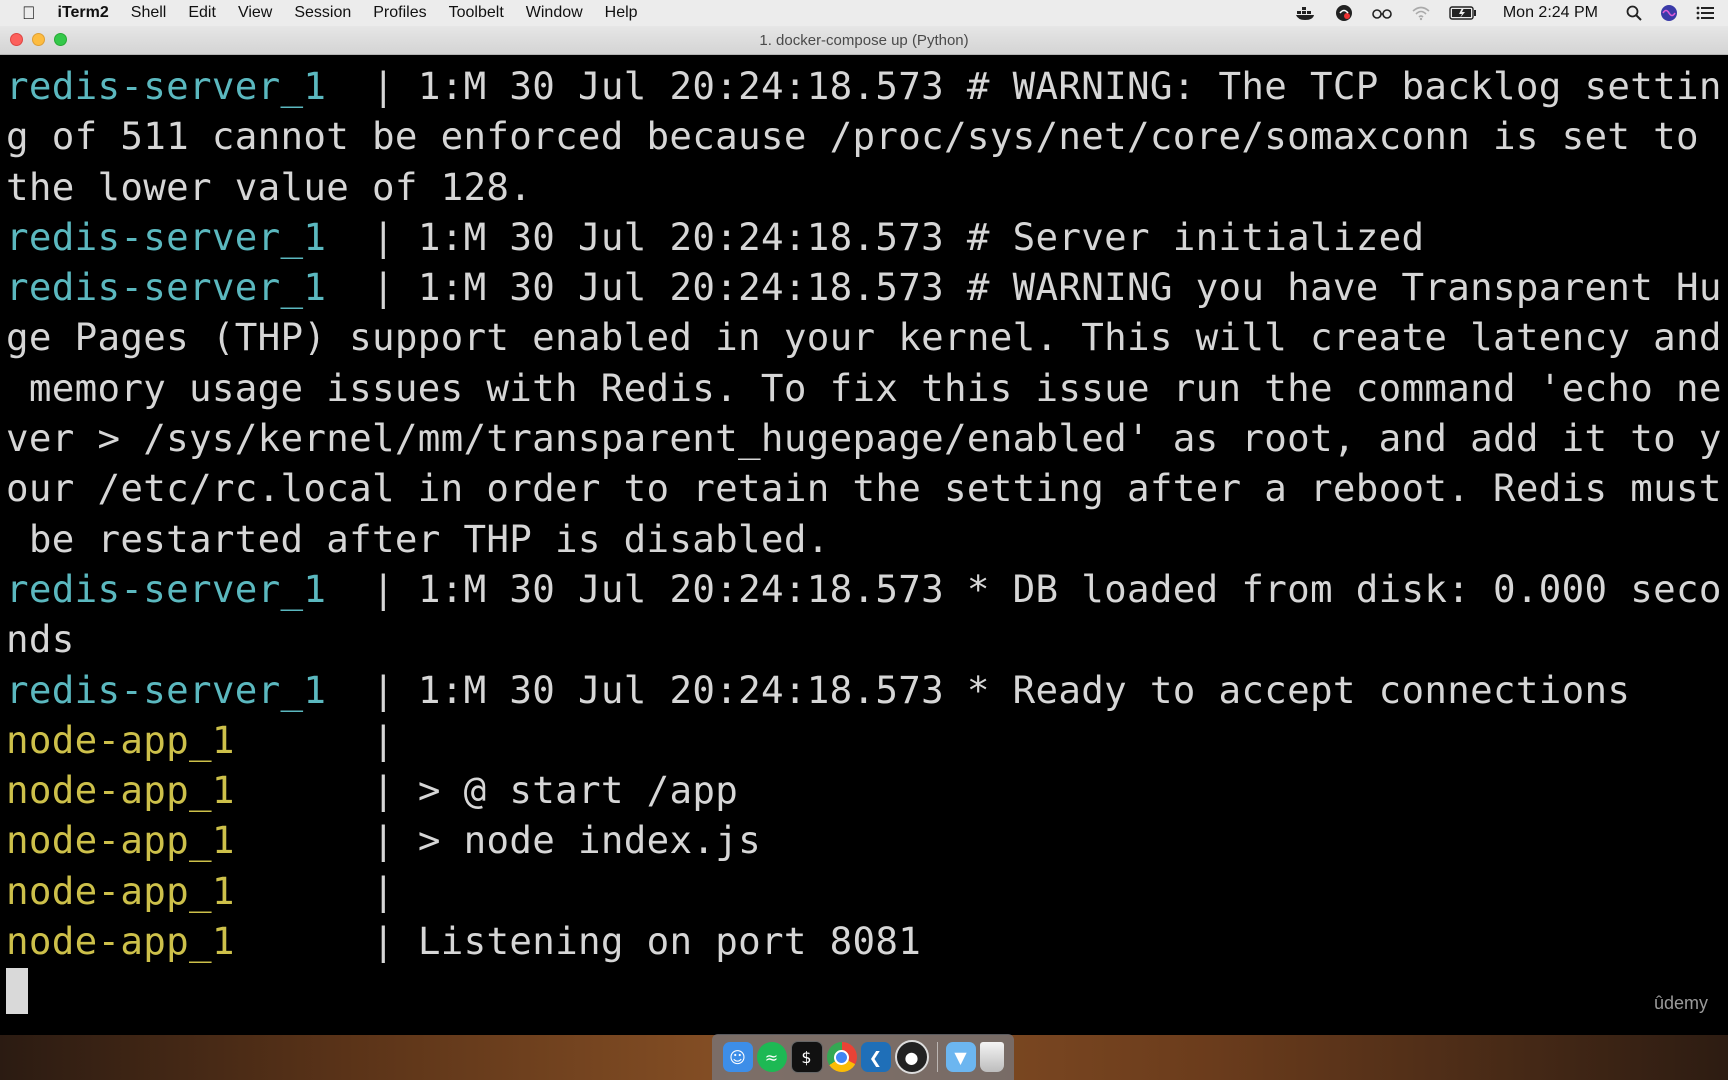  Describe the element at coordinates (1344, 13) in the screenshot. I see `creative-cloud-icon` at that location.